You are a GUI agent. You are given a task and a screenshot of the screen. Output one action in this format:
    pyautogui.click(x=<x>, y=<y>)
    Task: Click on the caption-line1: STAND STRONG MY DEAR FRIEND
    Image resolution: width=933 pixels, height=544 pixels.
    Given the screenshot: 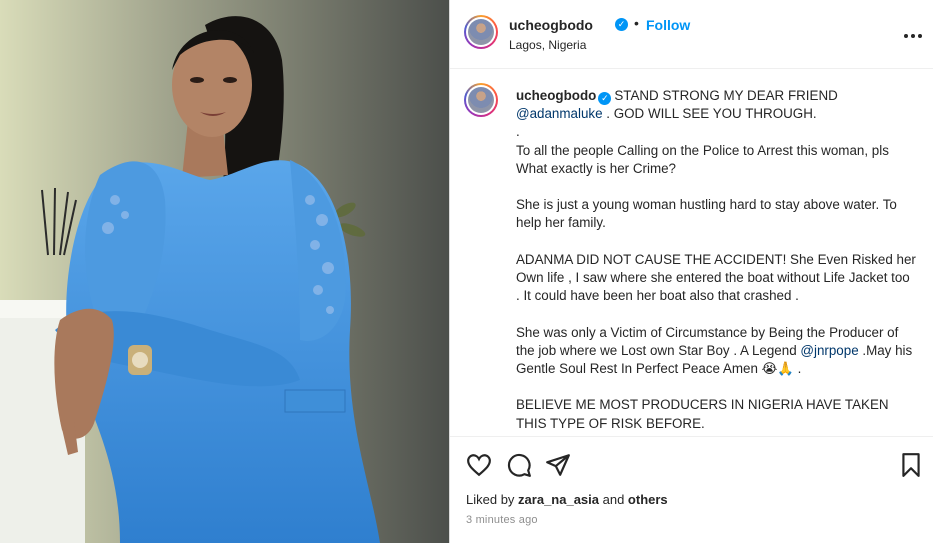 What is the action you would take?
    pyautogui.click(x=726, y=95)
    